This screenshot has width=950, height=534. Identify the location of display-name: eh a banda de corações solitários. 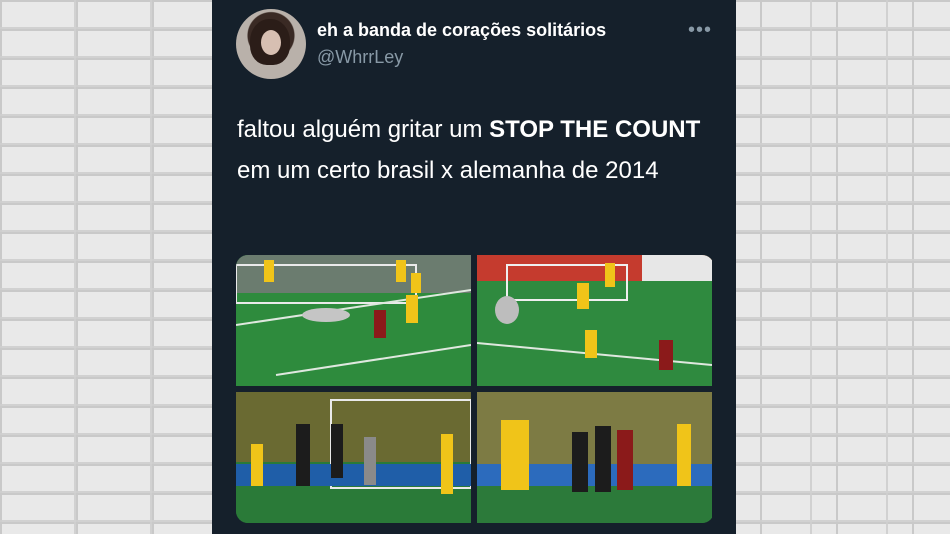
(461, 30).